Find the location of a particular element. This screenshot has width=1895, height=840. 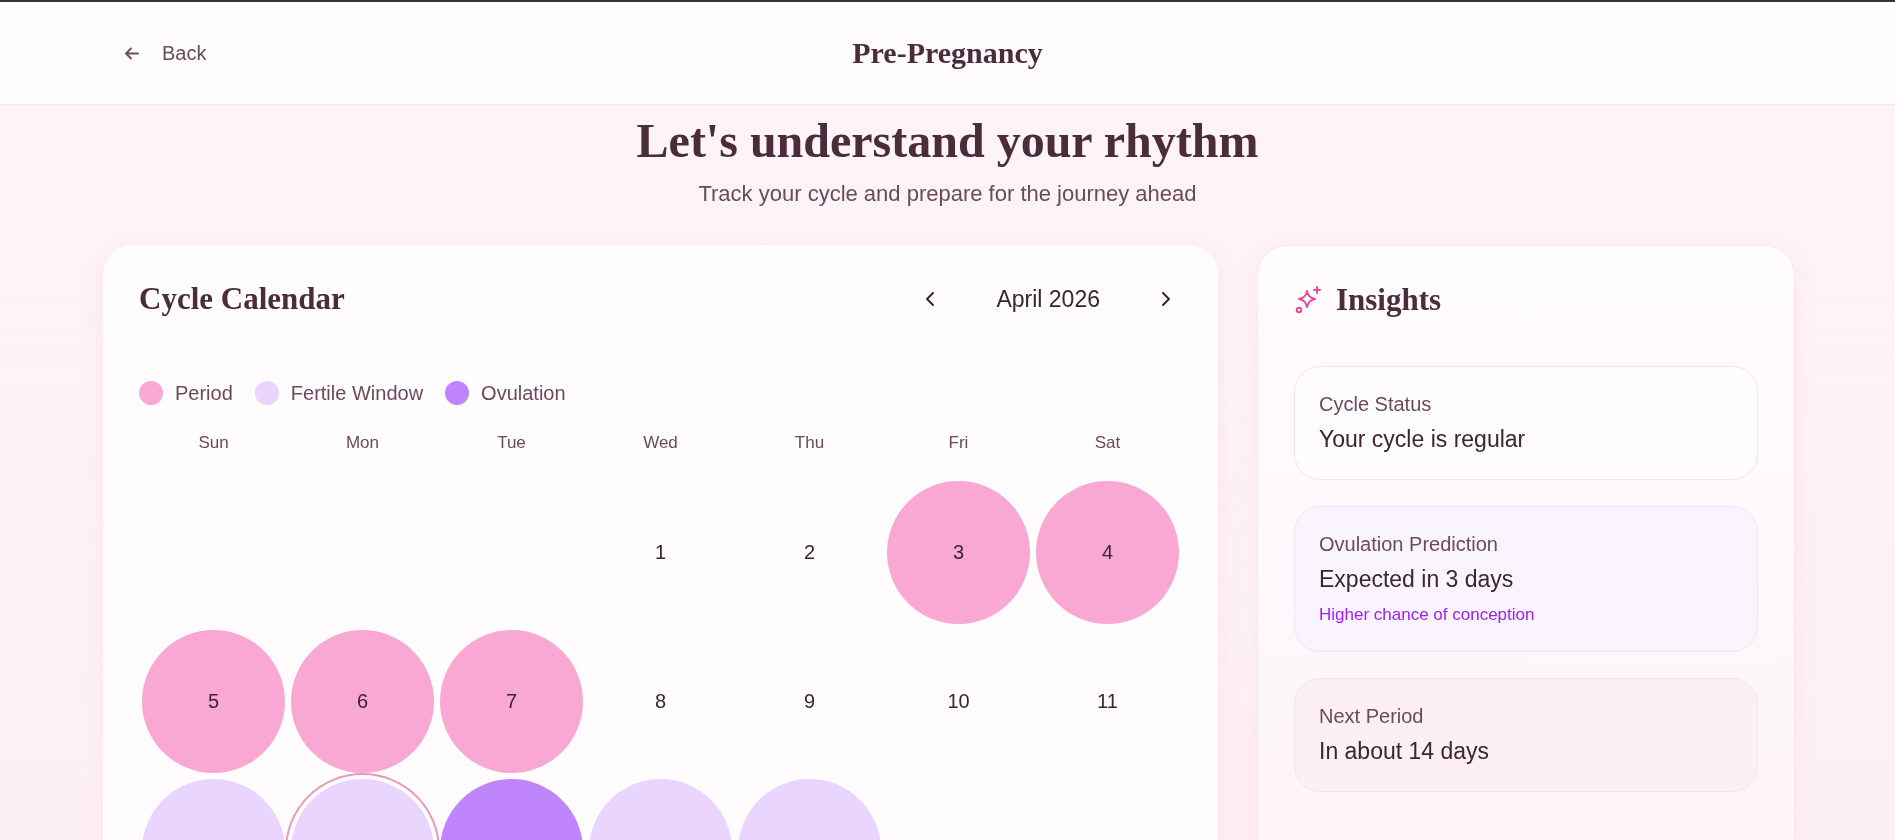

legend-label: Fertile Window is located at coordinates (357, 393).